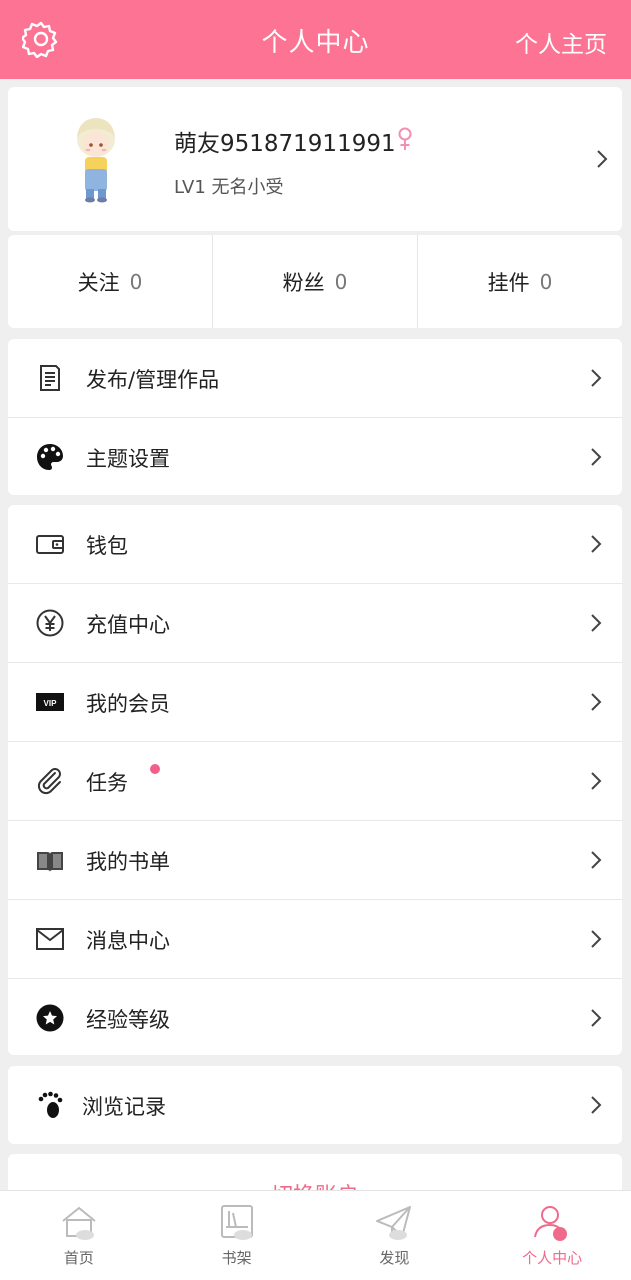 This screenshot has height=1280, width=631. I want to click on person-icon, so click(551, 1223).